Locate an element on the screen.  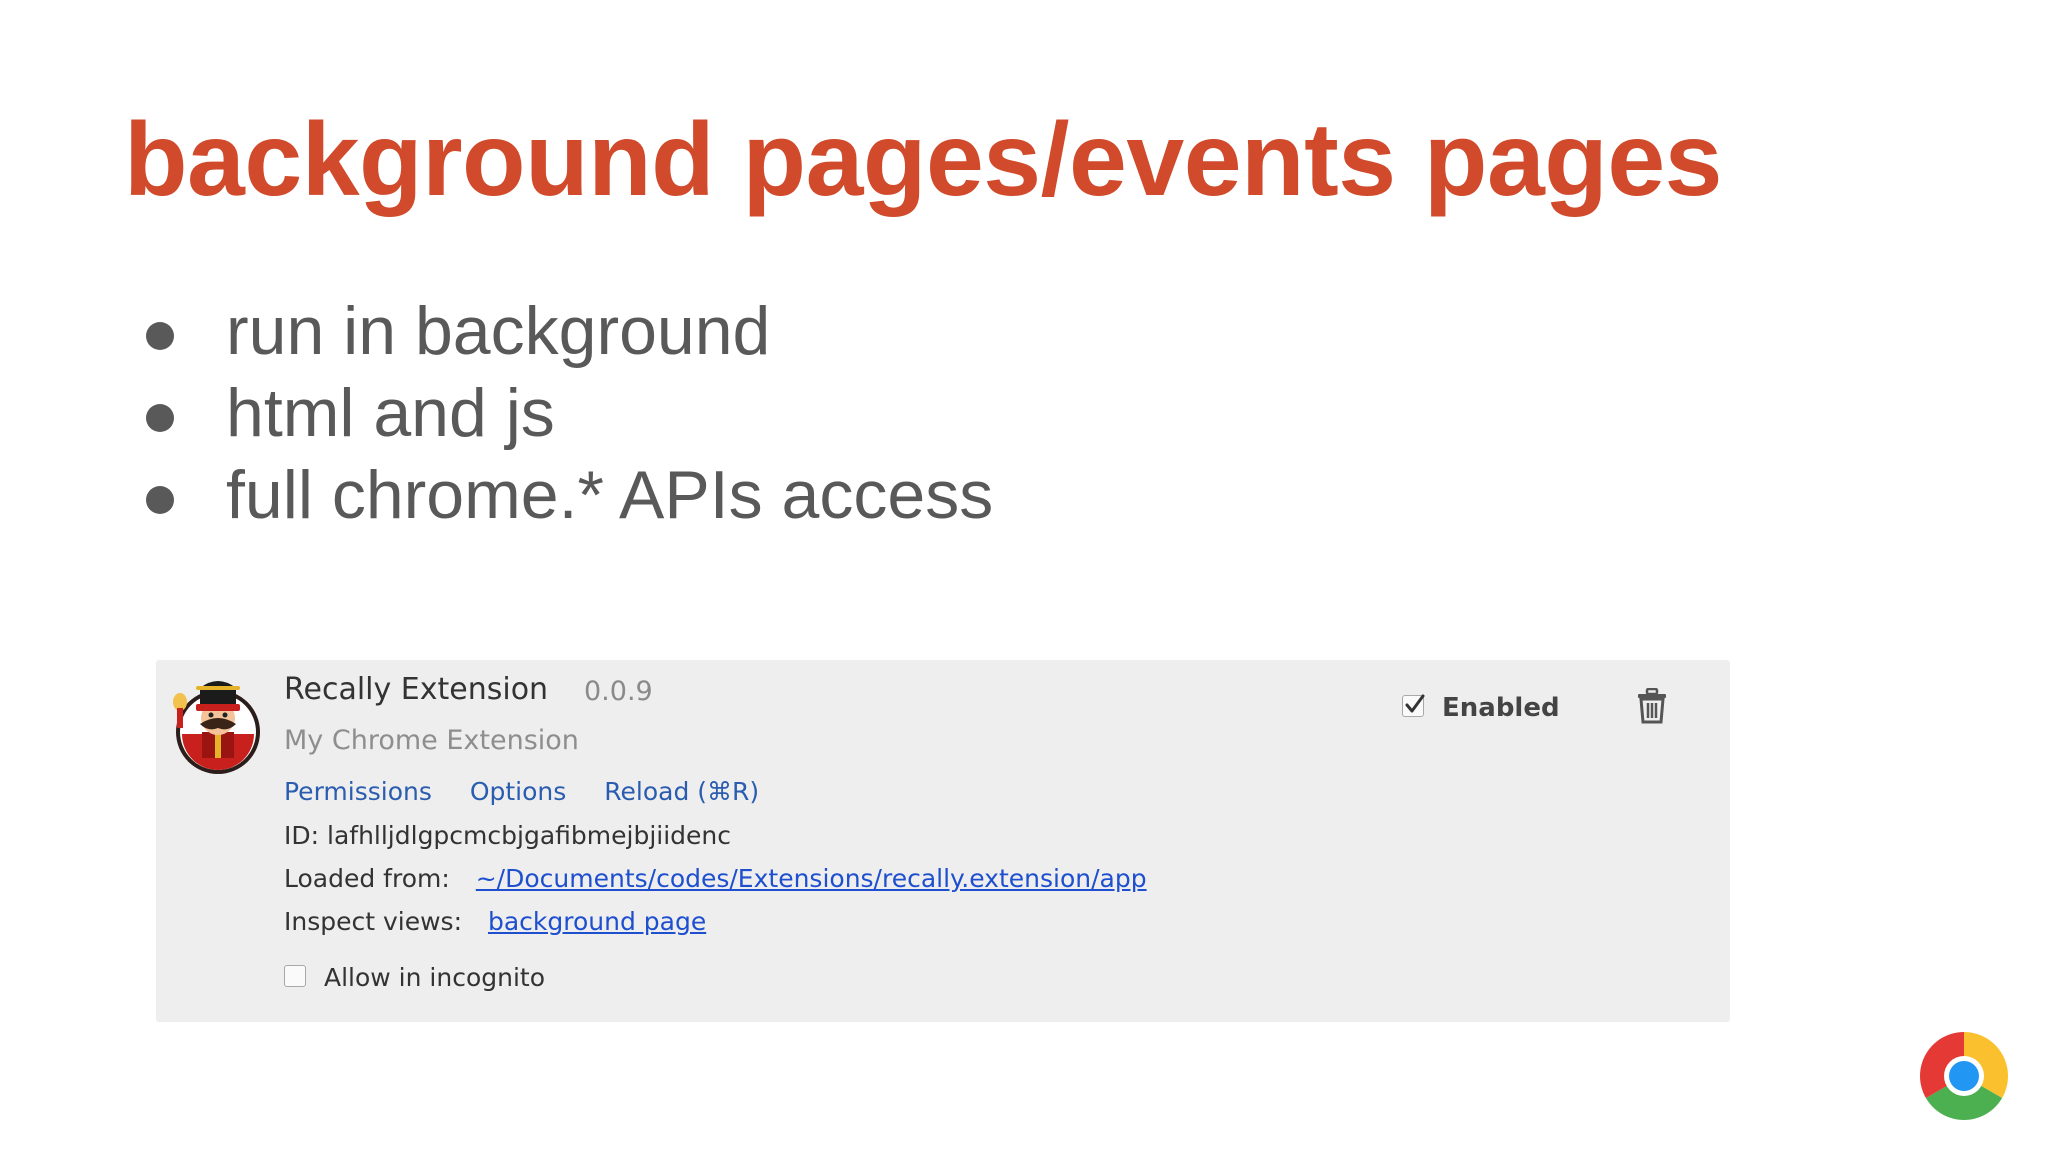
options-link: Options is located at coordinates (518, 791).